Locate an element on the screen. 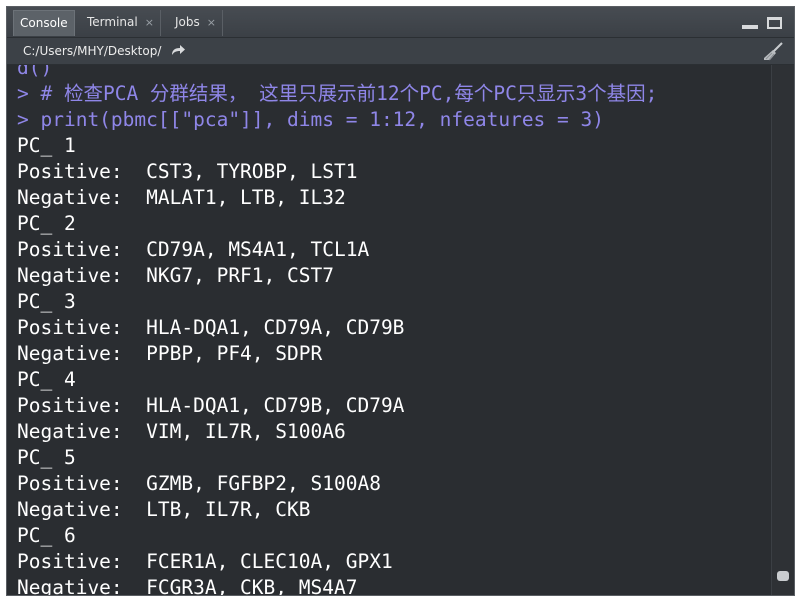 The image size is (800, 600). tab-jobs: Jobs × is located at coordinates (196, 23).